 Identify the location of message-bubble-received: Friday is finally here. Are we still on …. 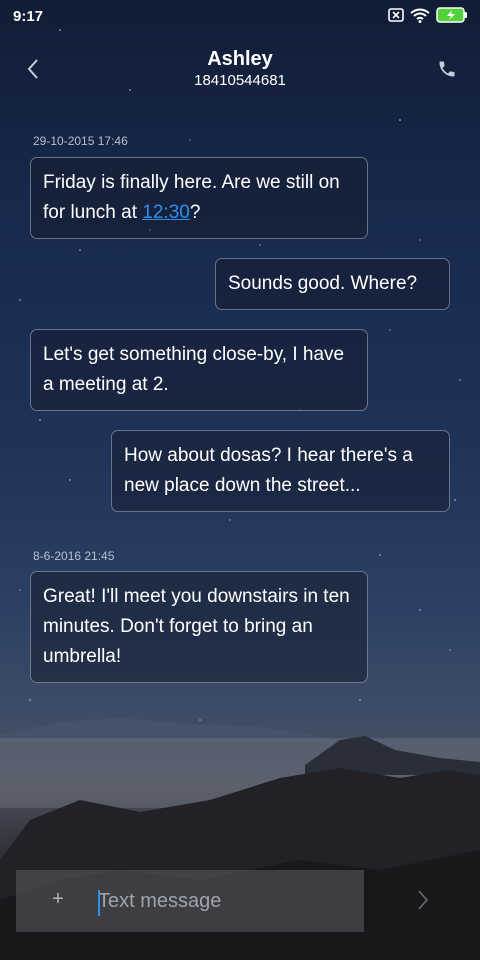
(199, 198).